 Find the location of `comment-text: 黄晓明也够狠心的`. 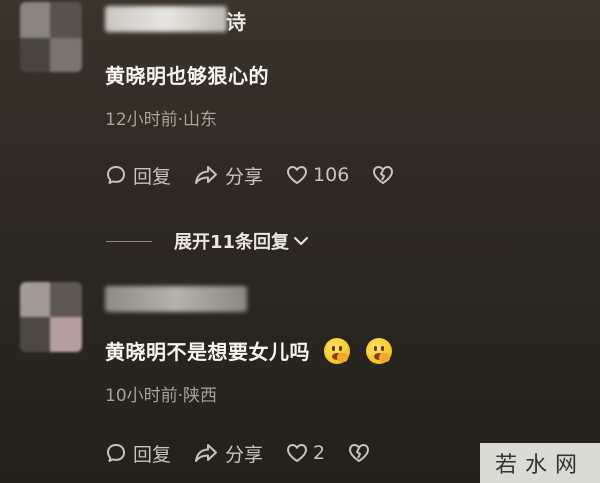

comment-text: 黄晓明也够狠心的 is located at coordinates (187, 74).